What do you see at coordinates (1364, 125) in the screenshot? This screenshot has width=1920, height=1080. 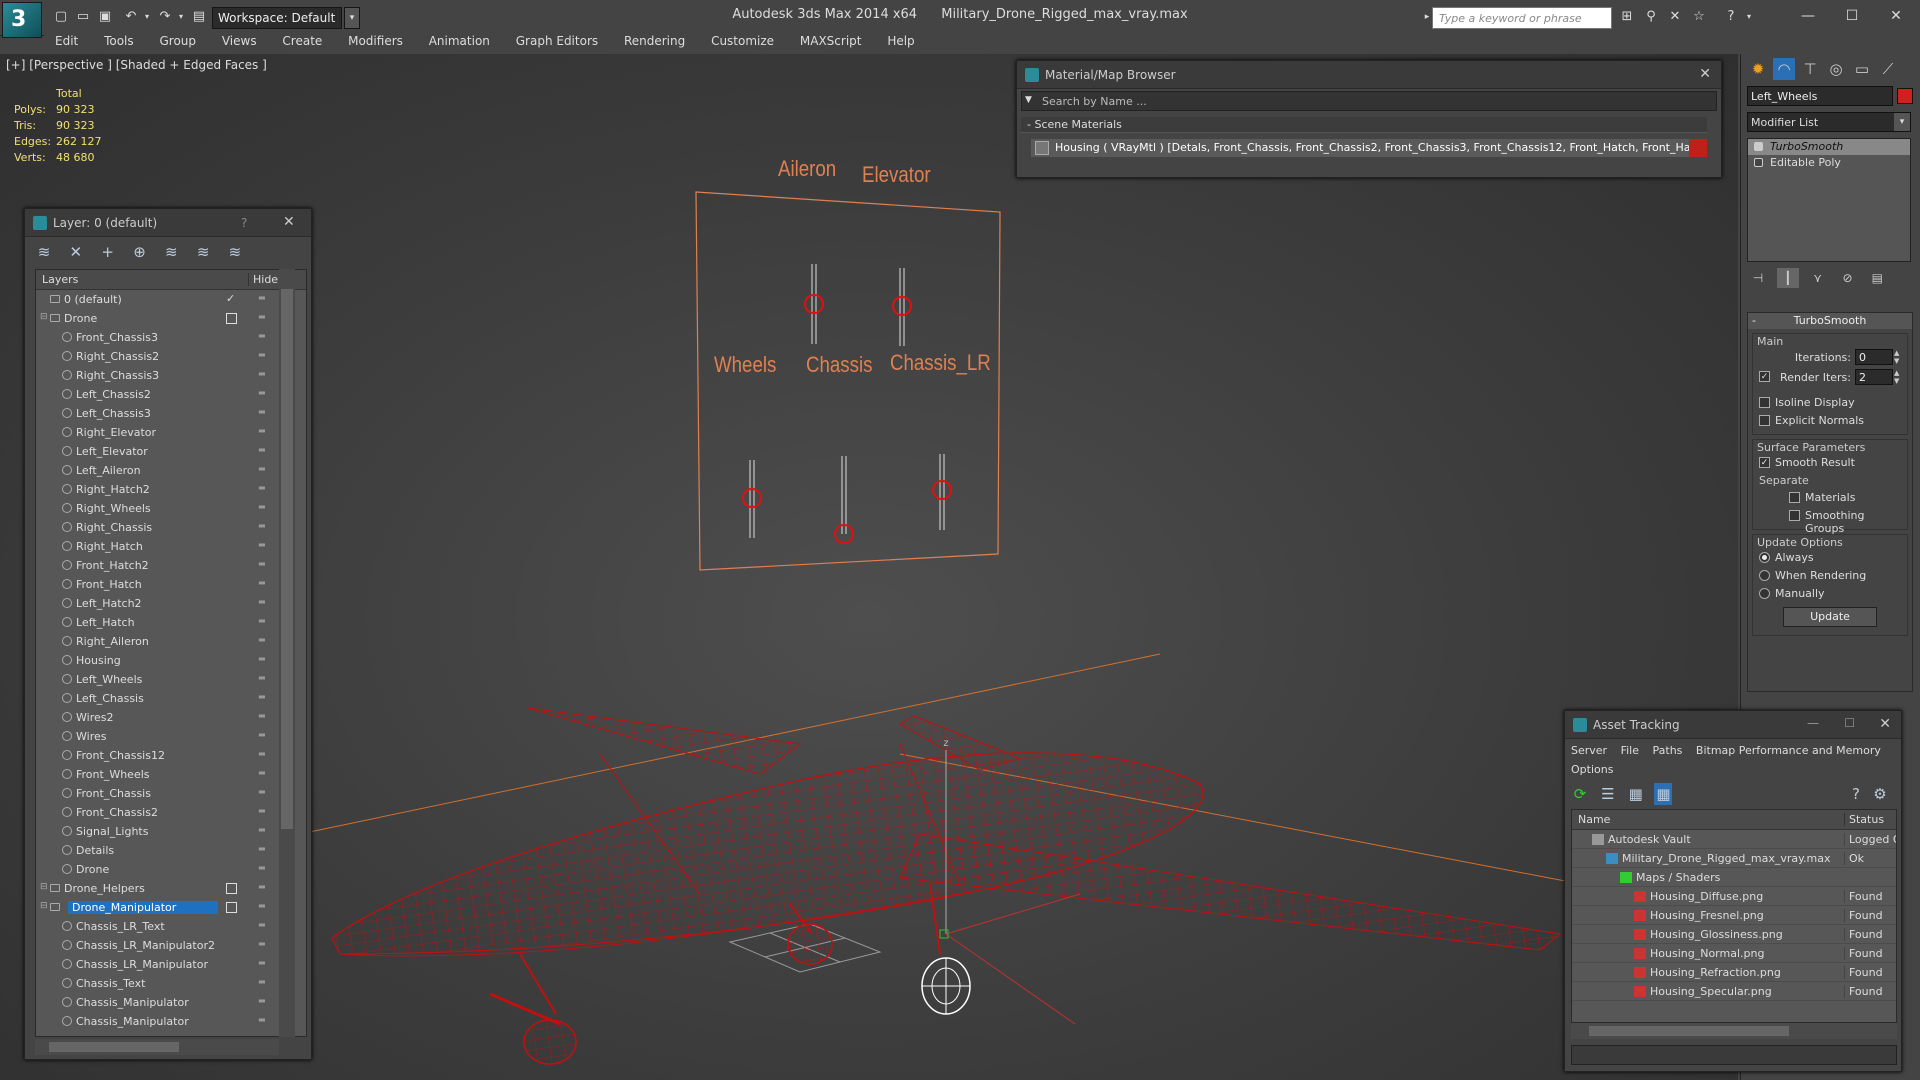 I see `scene-materials-group: - Scene Materials` at bounding box center [1364, 125].